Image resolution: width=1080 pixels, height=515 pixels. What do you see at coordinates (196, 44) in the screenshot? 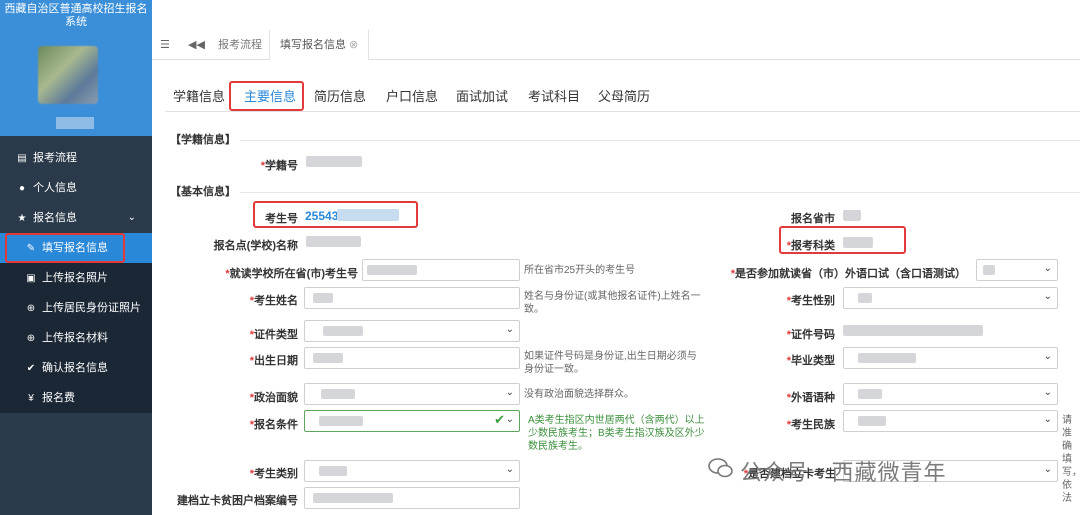
I see `double-left-arrow-icon: ◀◀` at bounding box center [196, 44].